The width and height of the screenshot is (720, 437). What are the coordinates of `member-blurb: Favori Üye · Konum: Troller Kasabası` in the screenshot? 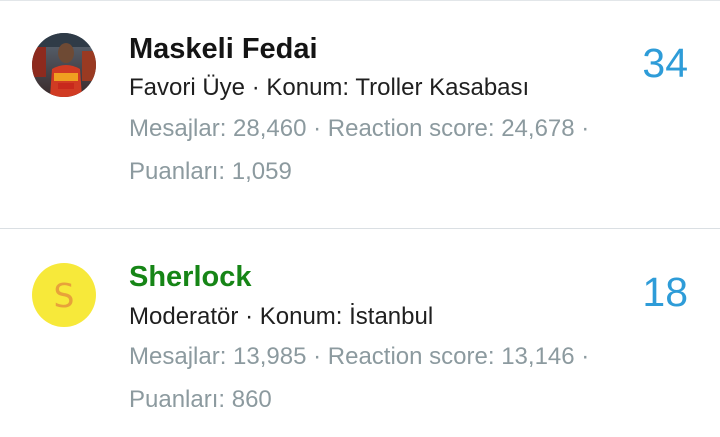 It's located at (329, 88).